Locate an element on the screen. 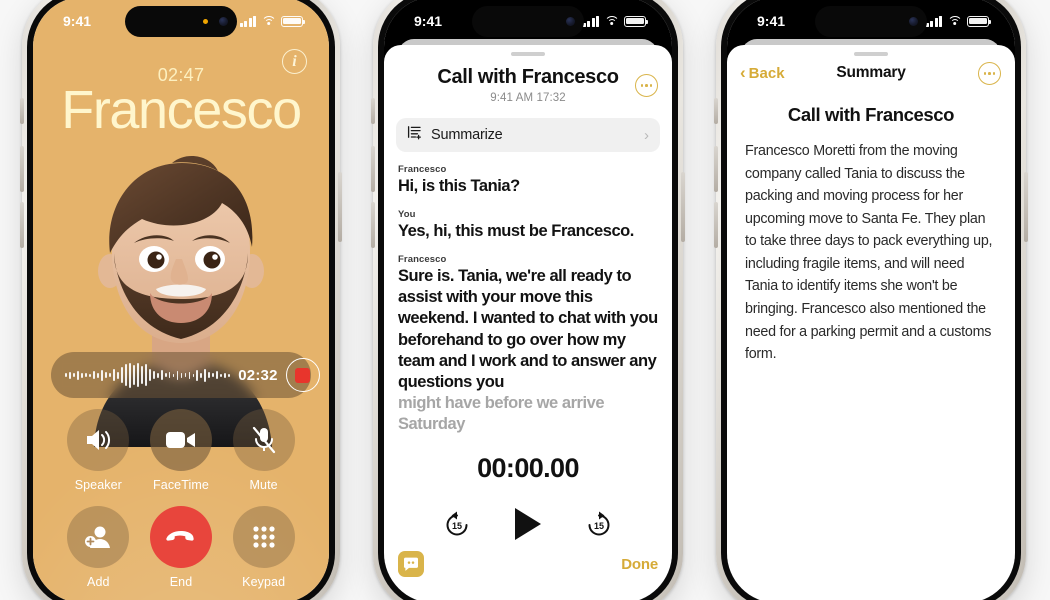  skip-back-15-icon: 15 is located at coordinates (457, 524).